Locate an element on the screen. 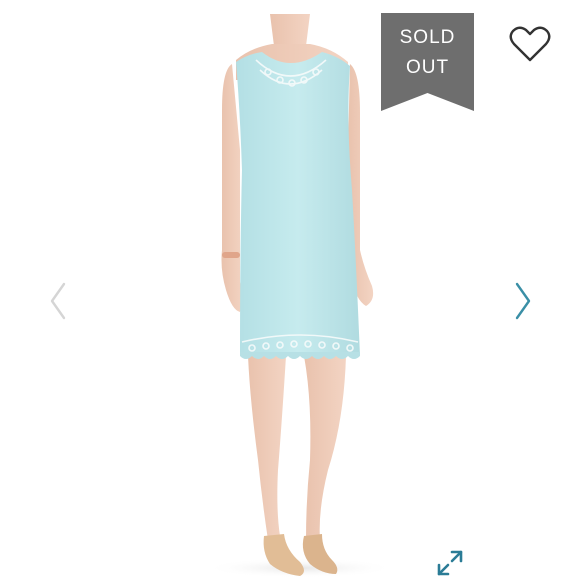 The image size is (580, 580). next-image-button is located at coordinates (524, 301).